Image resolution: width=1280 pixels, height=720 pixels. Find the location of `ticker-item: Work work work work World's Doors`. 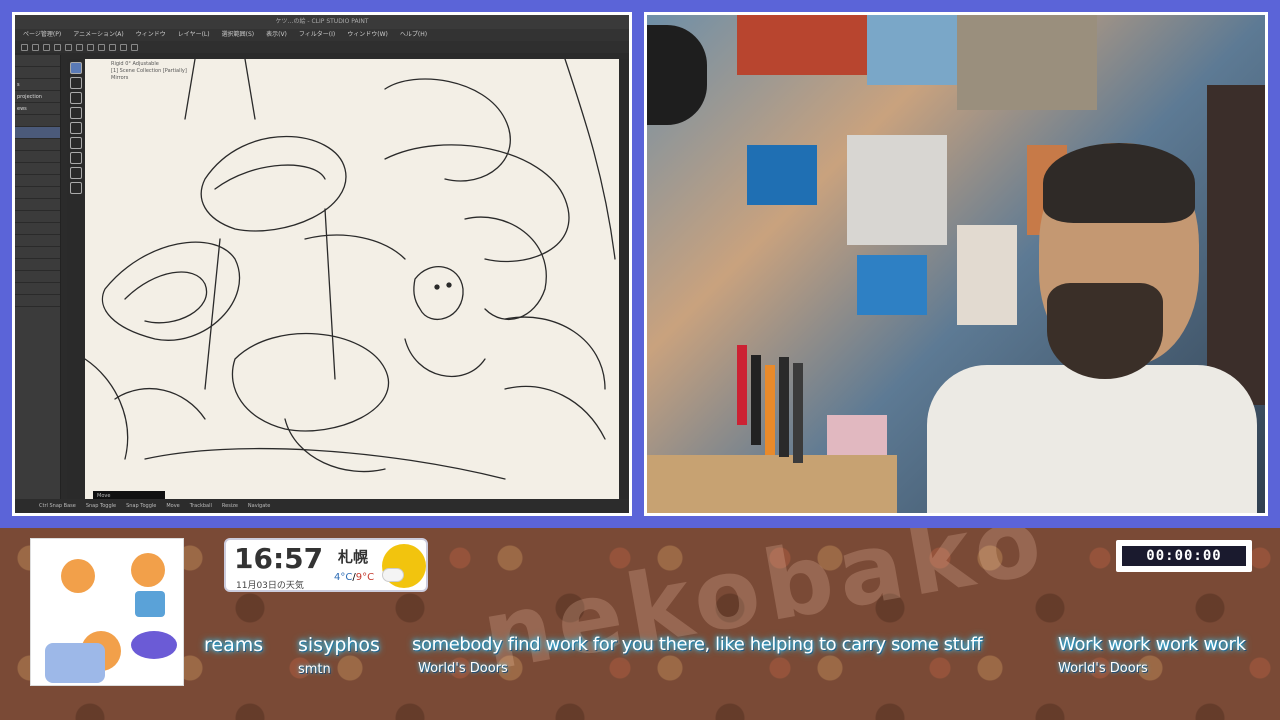

ticker-item: Work work work work World's Doors is located at coordinates (1152, 655).